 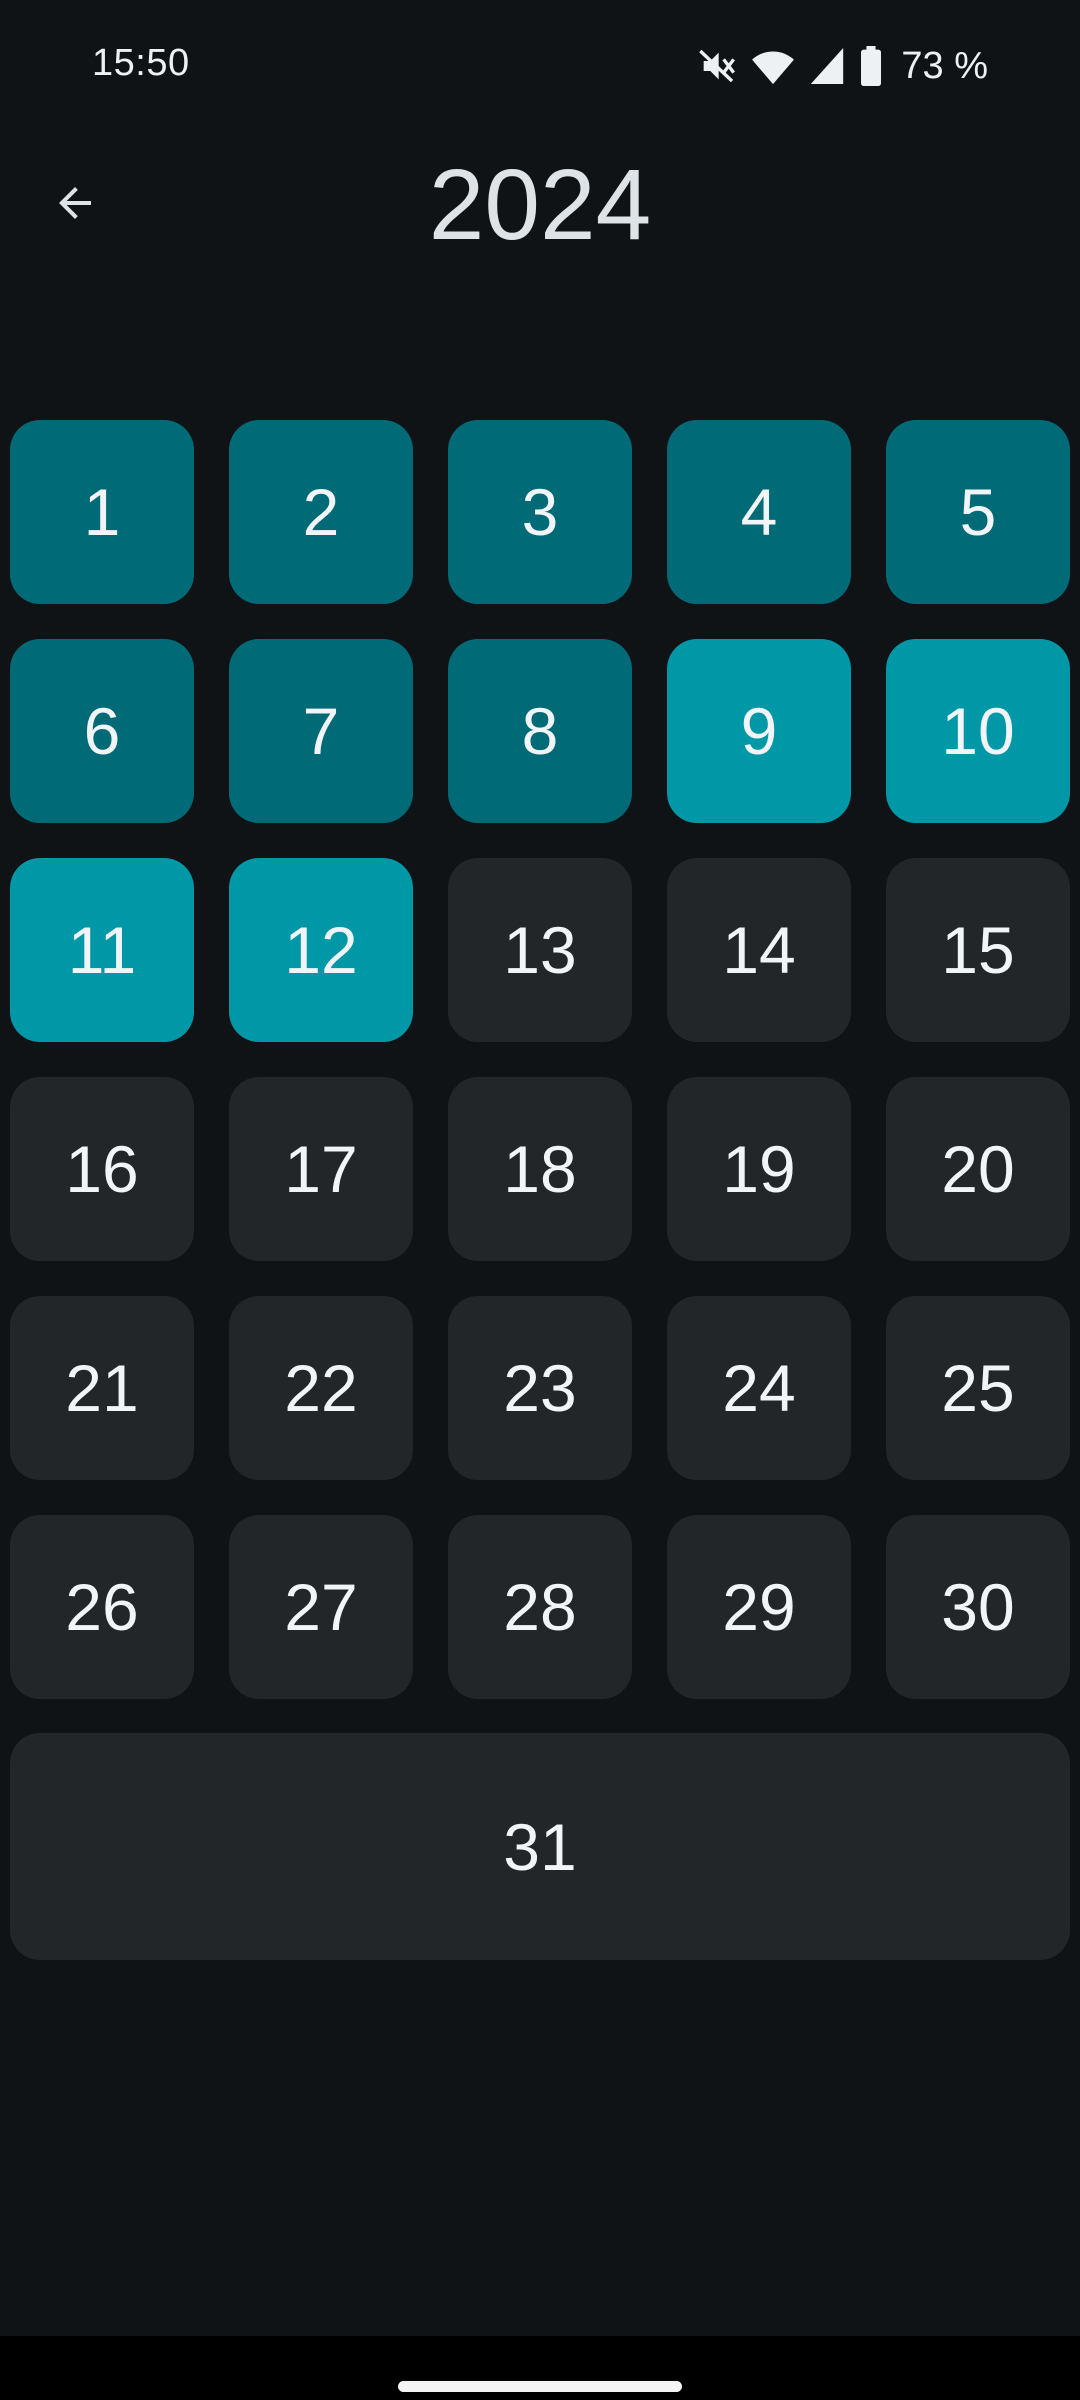 I want to click on day-tile-30: 30, so click(x=978, y=1607).